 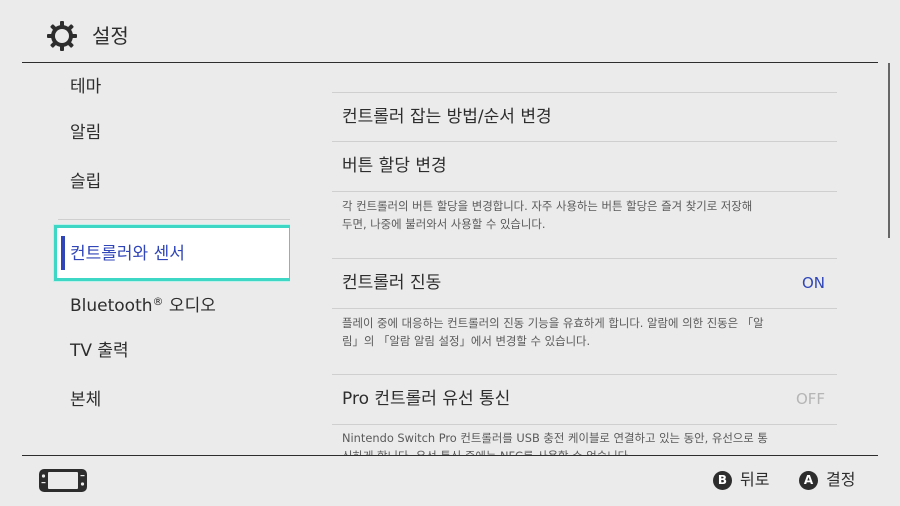 I want to click on sidebar-item-label: Bluetooth, so click(x=111, y=306).